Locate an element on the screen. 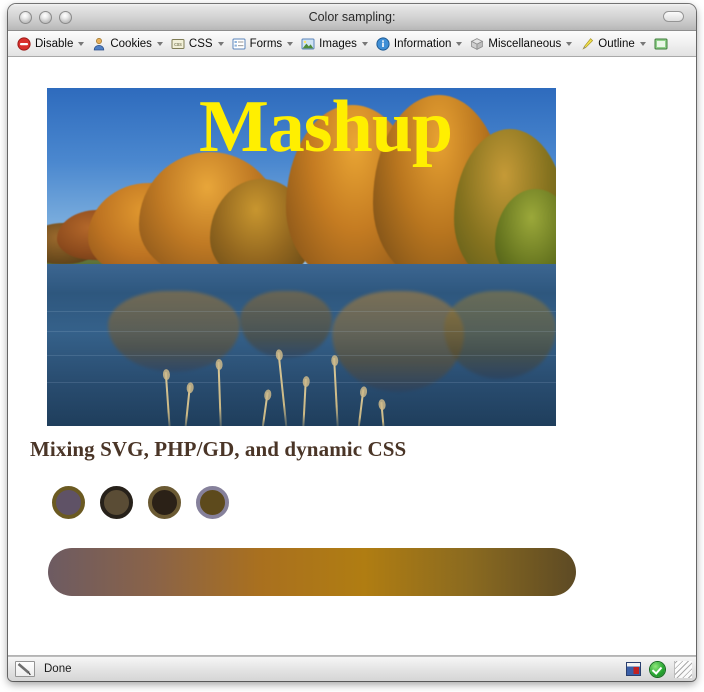 The width and height of the screenshot is (704, 692). minimize-button is located at coordinates (45, 17).